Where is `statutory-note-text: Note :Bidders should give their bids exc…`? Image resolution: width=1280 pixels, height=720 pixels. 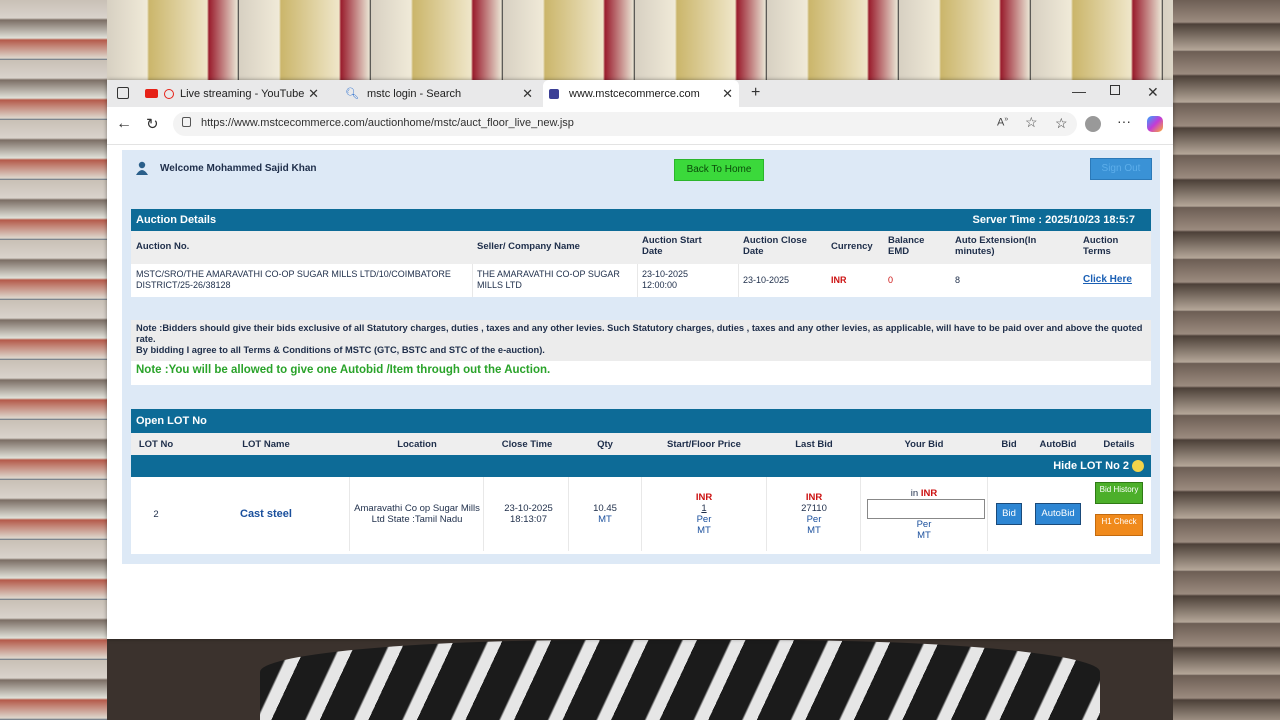
statutory-note-text: Note :Bidders should give their bids exc… is located at coordinates (639, 333).